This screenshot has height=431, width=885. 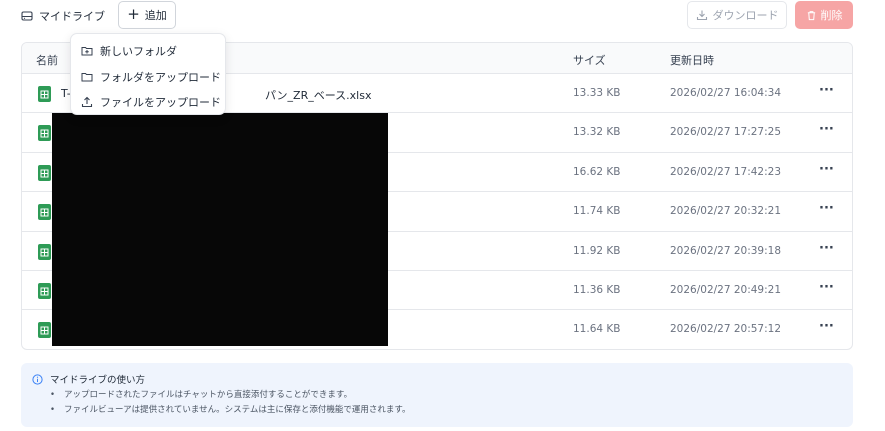 What do you see at coordinates (811, 15) in the screenshot?
I see `trash-icon` at bounding box center [811, 15].